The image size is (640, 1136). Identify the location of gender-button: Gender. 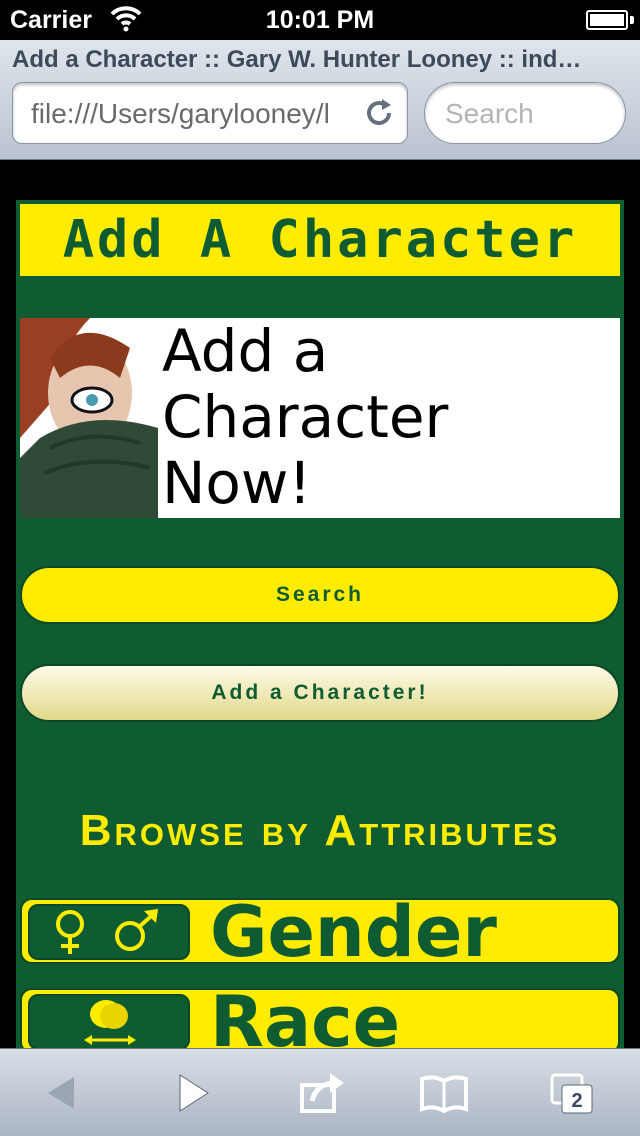
(320, 931).